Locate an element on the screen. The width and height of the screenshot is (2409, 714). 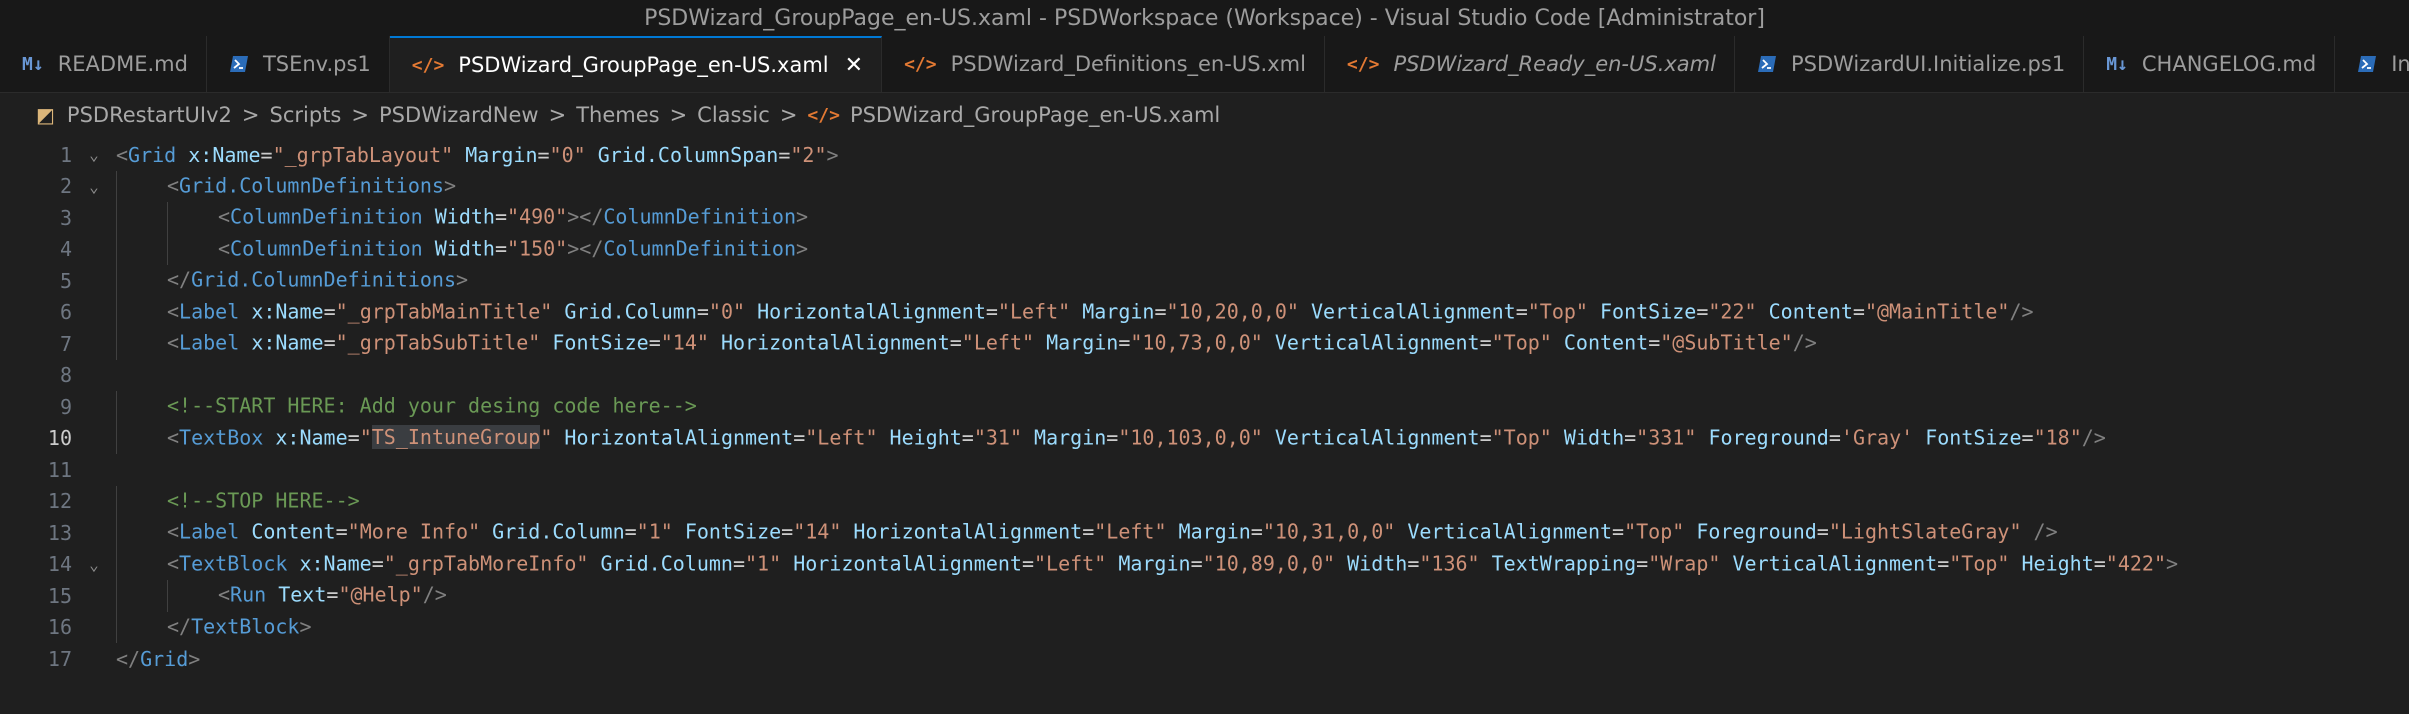
code-token: Grid.Column is located at coordinates (558, 531).